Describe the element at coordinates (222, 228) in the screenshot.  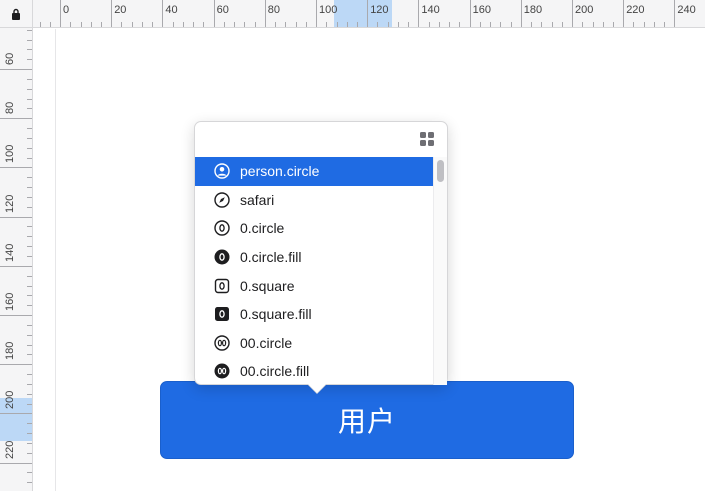
I see `zero-circle-icon` at that location.